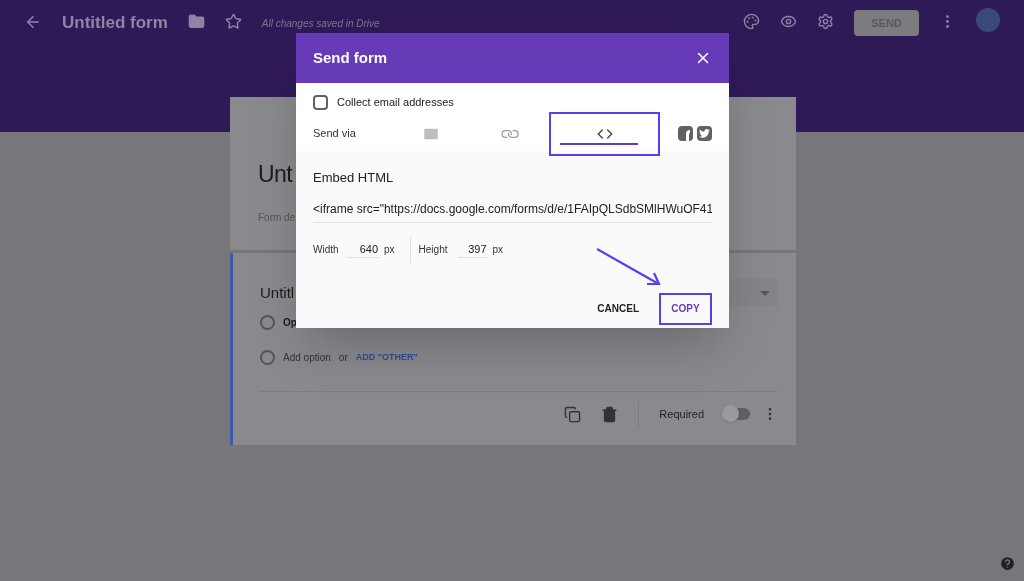 Image resolution: width=1024 pixels, height=581 pixels. Describe the element at coordinates (512, 211) in the screenshot. I see `embed-code-field: <iframe src="https://docs.google.com/forms/d/e/1FAIpQLSdbSMlHWuOF41` at that location.